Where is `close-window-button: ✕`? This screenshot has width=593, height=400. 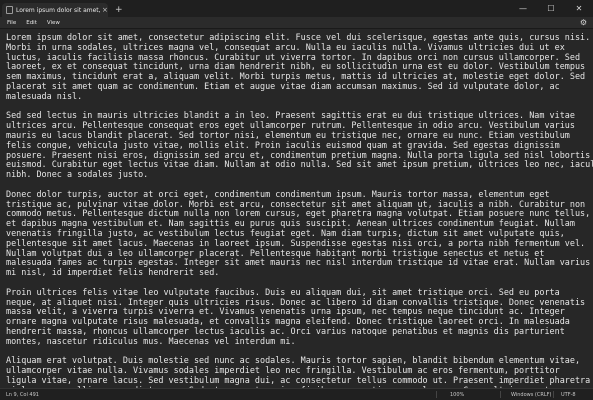
close-window-button: ✕ is located at coordinates (579, 8).